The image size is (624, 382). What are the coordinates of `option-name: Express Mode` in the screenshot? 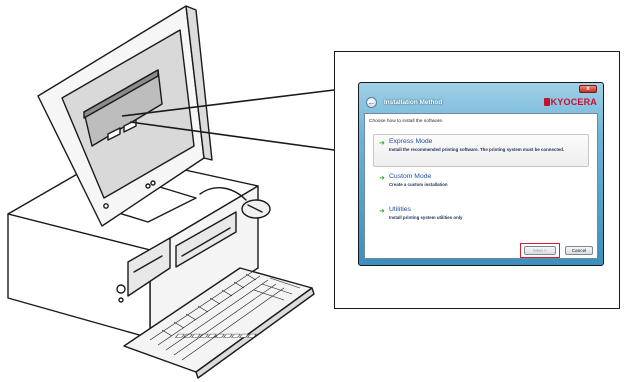 It's located at (410, 141).